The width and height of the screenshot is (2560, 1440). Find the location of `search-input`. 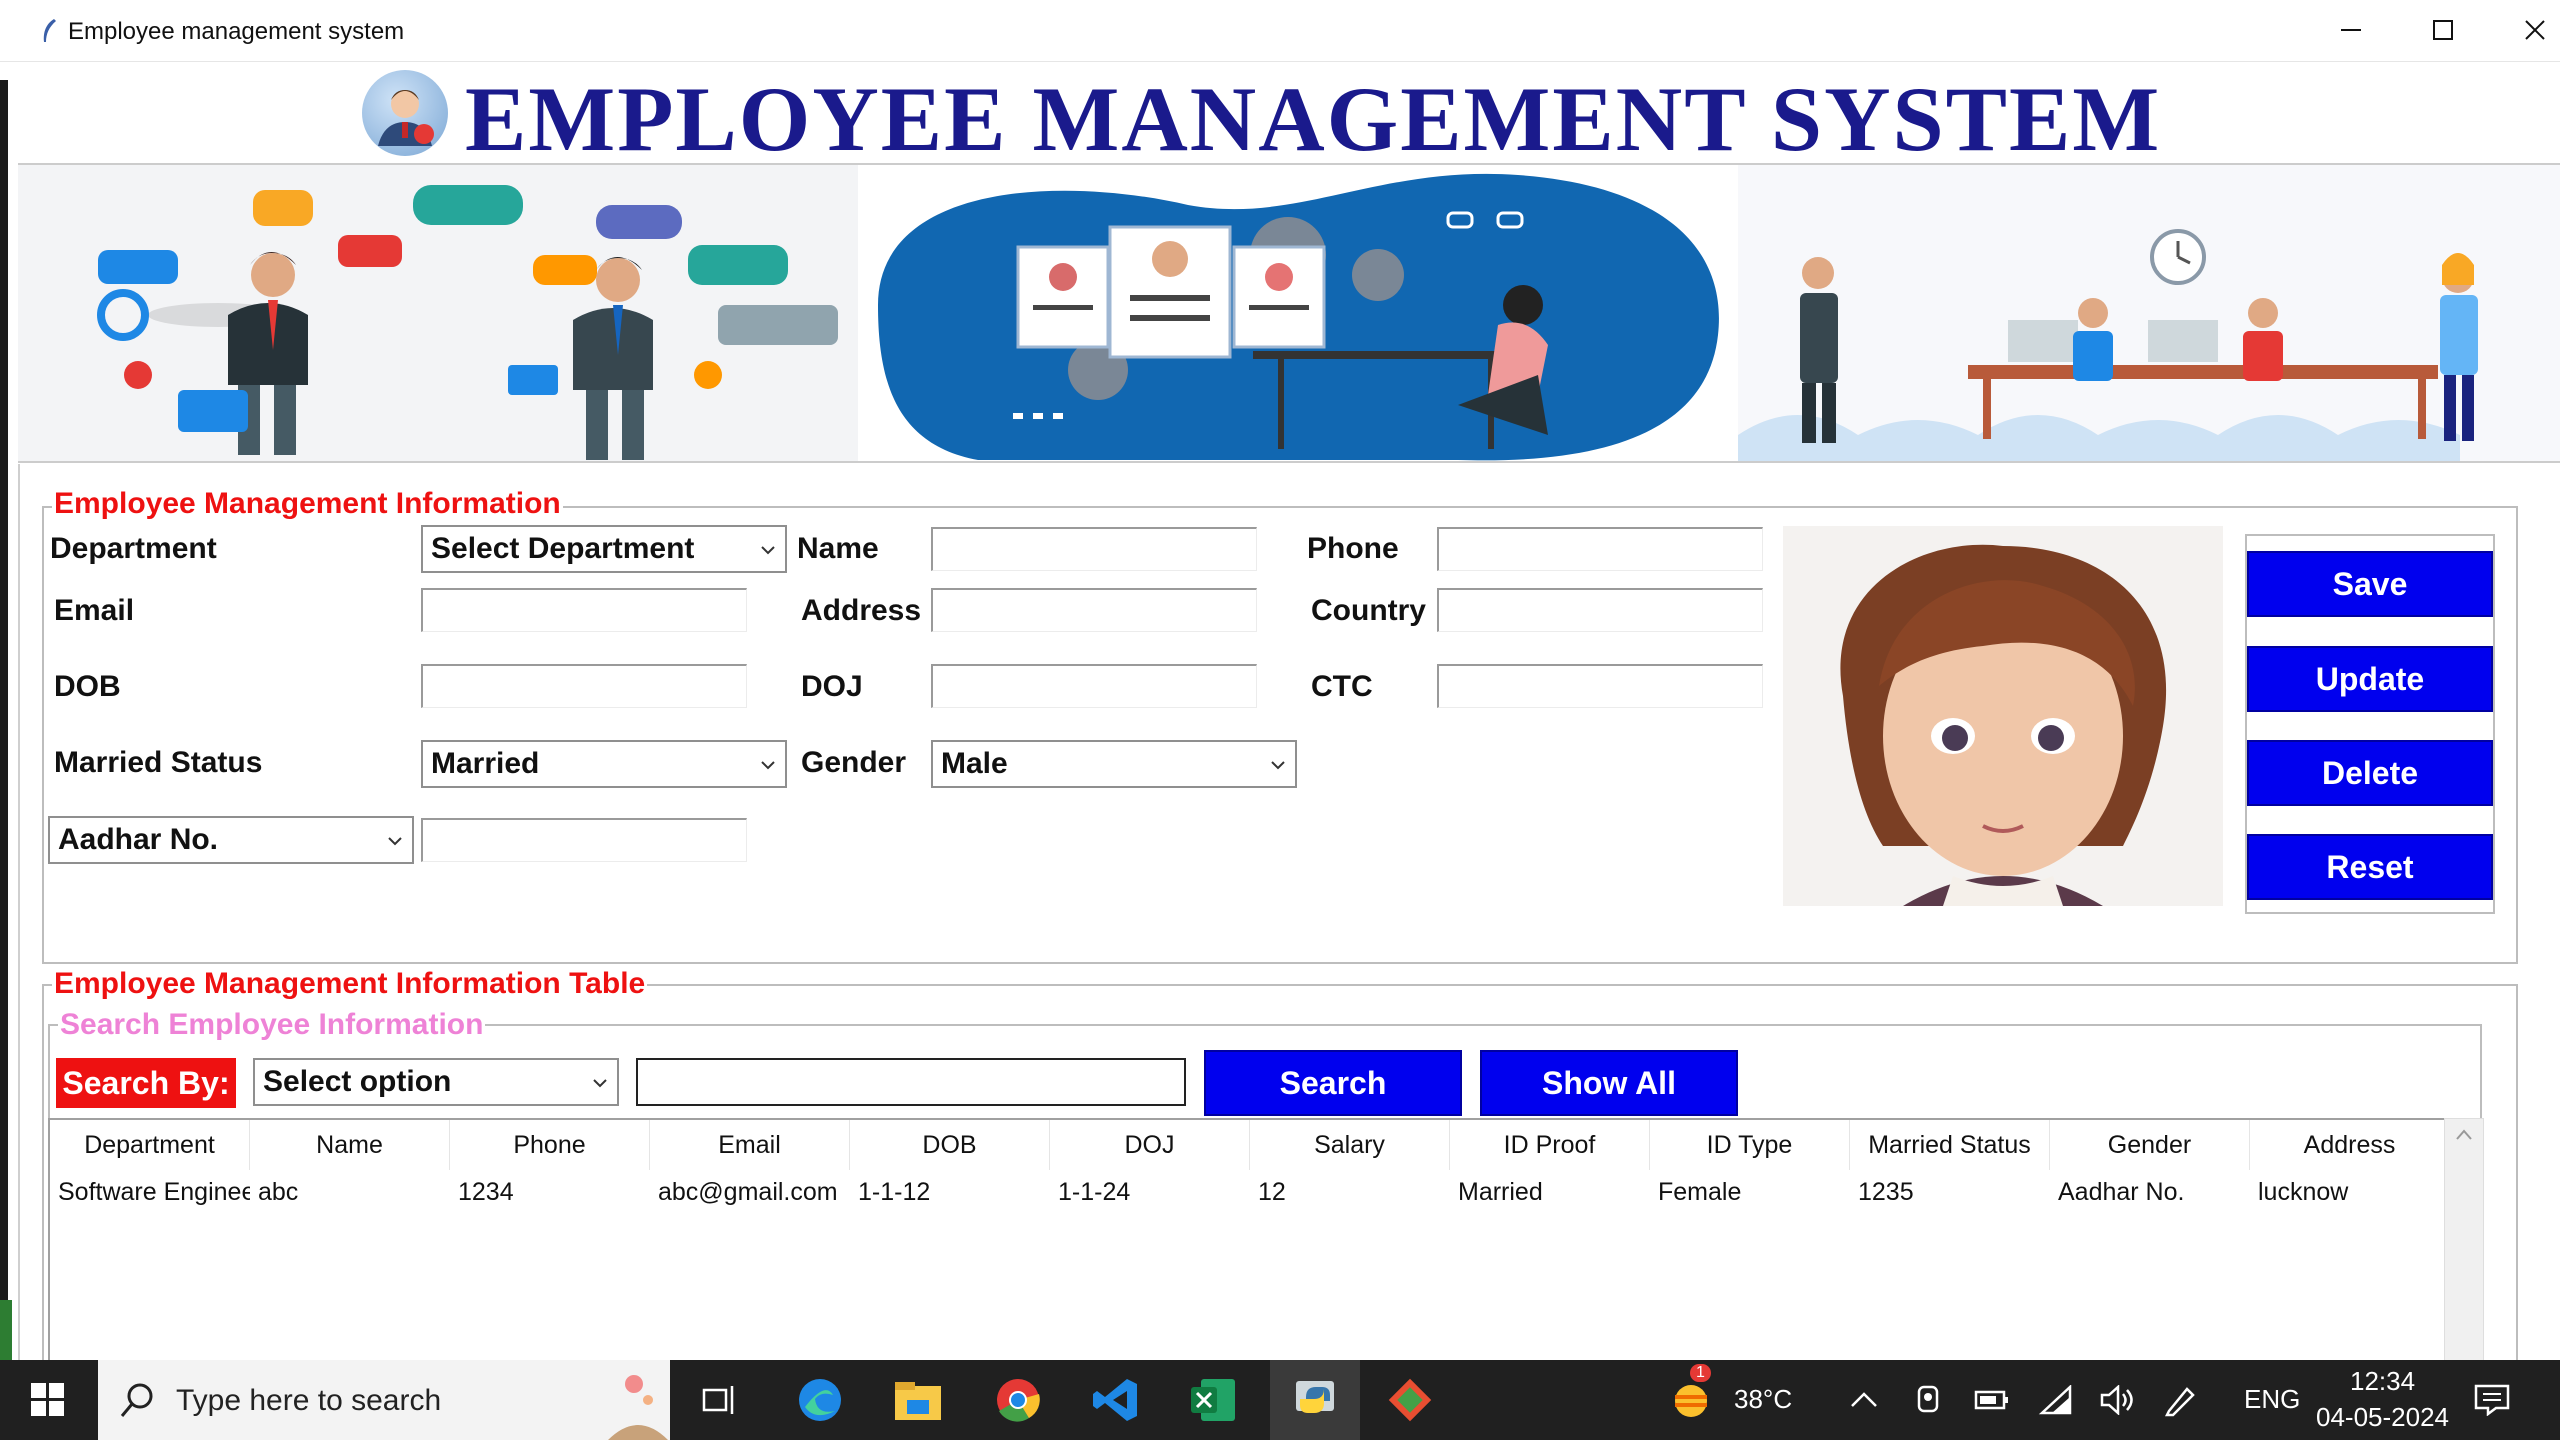

search-input is located at coordinates (911, 1082).